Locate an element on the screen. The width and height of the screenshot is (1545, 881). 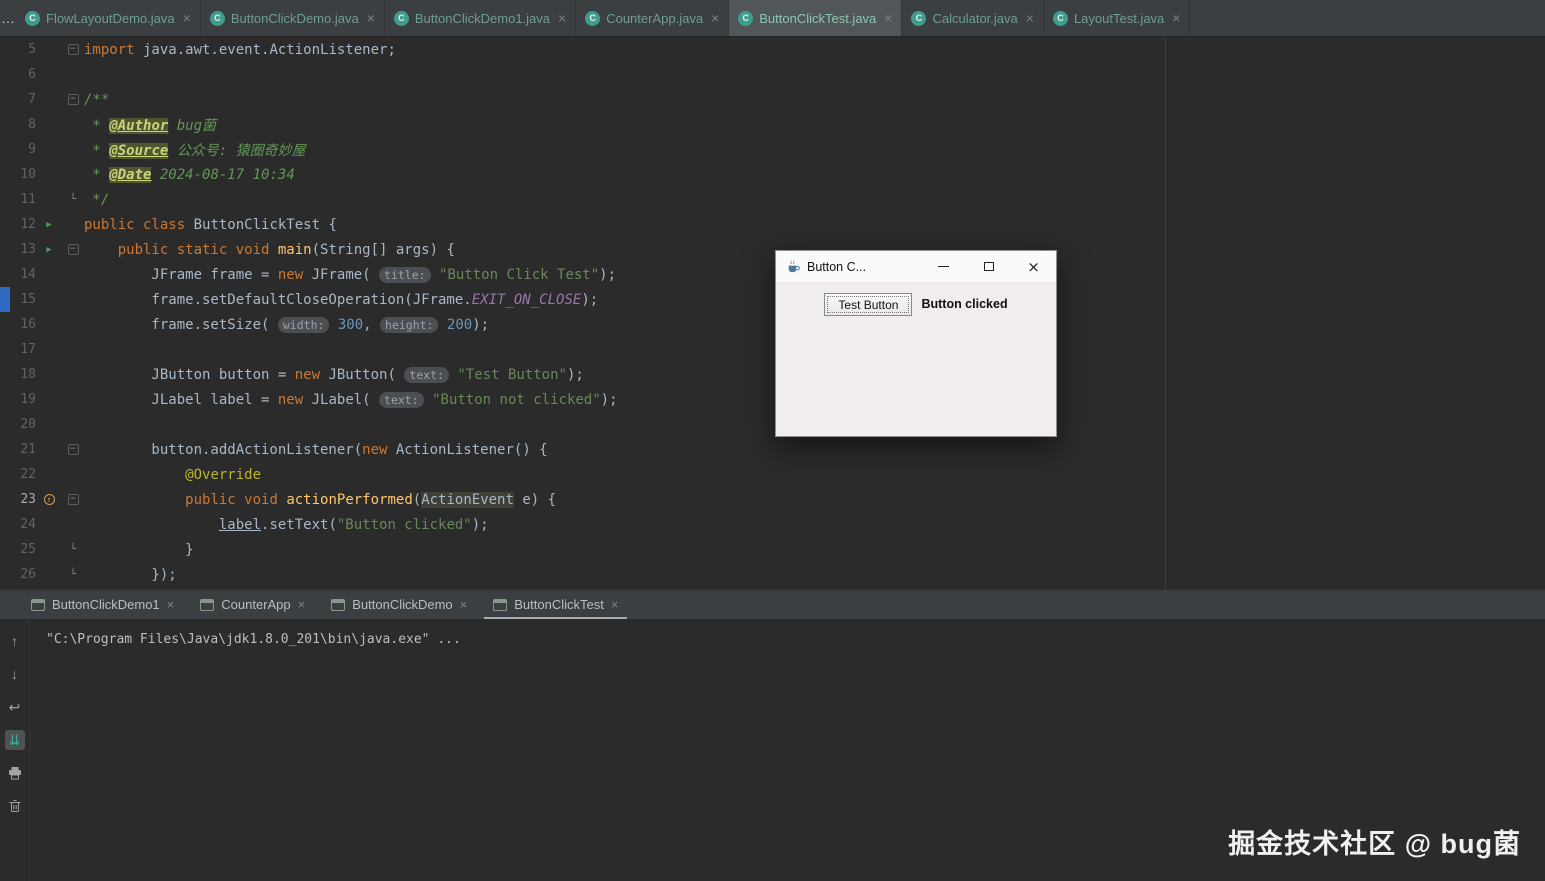
code-line: 17 is located at coordinates (772, 349).